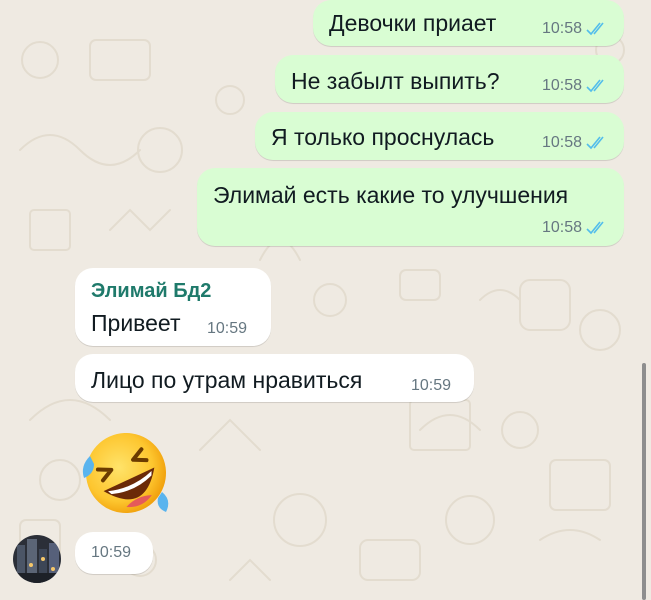 The height and width of the screenshot is (600, 651). Describe the element at coordinates (391, 195) in the screenshot. I see `message-text: Элимай есть какие то улучшения` at that location.